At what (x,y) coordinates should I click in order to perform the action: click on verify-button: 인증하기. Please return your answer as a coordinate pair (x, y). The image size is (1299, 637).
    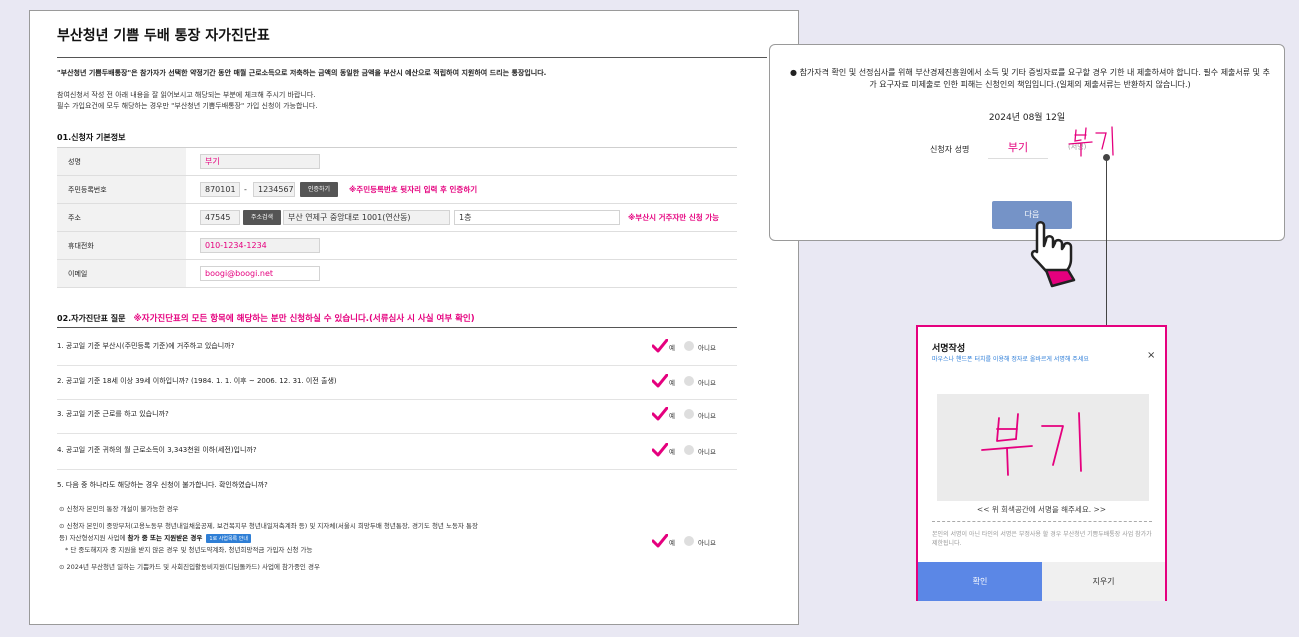
    Looking at the image, I should click on (319, 189).